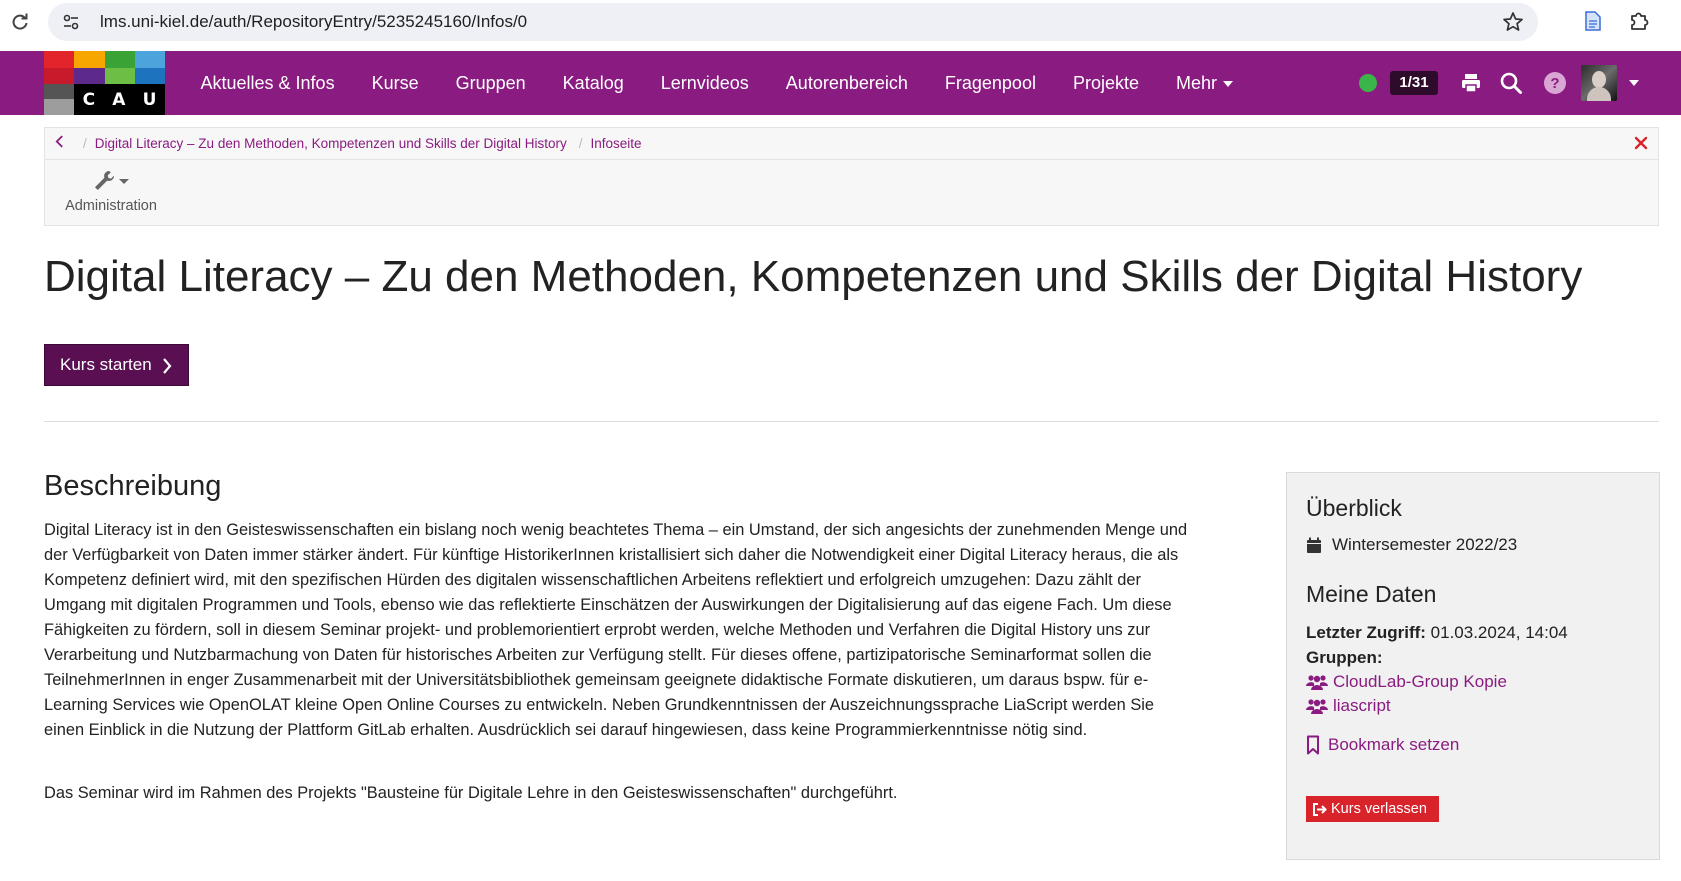 The image size is (1681, 881). Describe the element at coordinates (167, 366) in the screenshot. I see `chevron-right-icon` at that location.